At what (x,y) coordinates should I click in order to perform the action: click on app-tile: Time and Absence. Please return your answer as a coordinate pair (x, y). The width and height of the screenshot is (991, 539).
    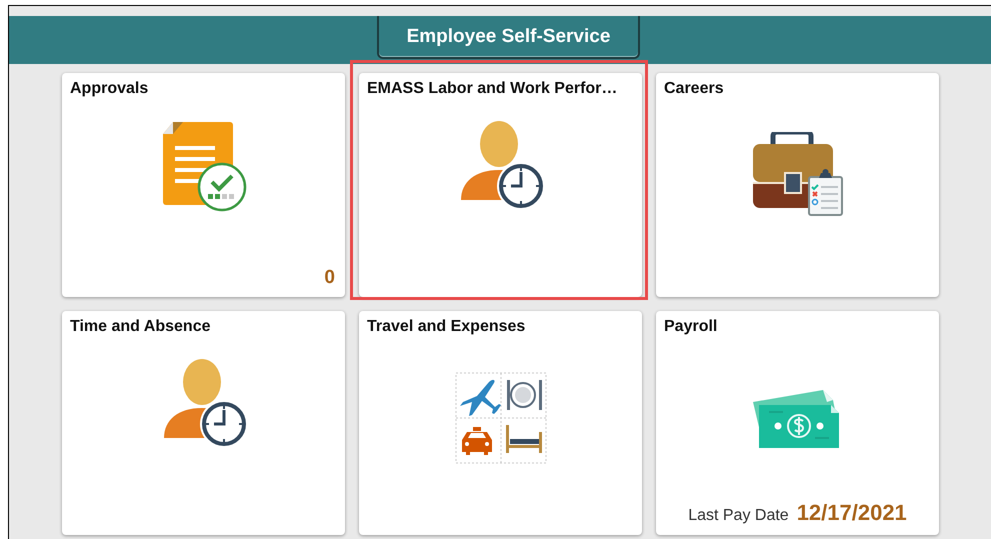
    Looking at the image, I should click on (203, 423).